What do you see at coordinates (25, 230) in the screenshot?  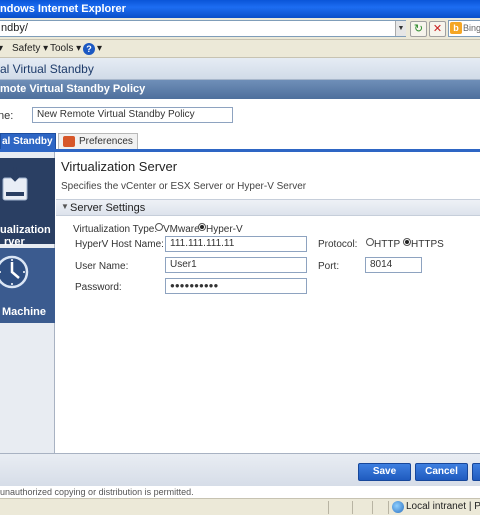 I see `nav-virtualization-server-label-1: ualization` at bounding box center [25, 230].